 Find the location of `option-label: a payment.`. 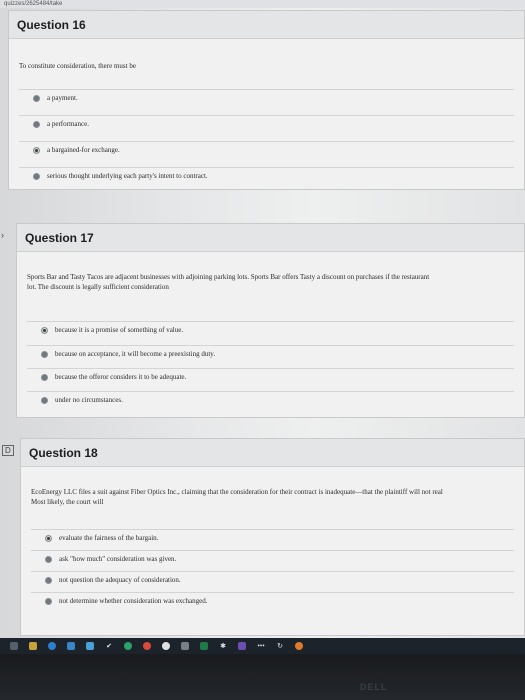

option-label: a payment. is located at coordinates (62, 98).